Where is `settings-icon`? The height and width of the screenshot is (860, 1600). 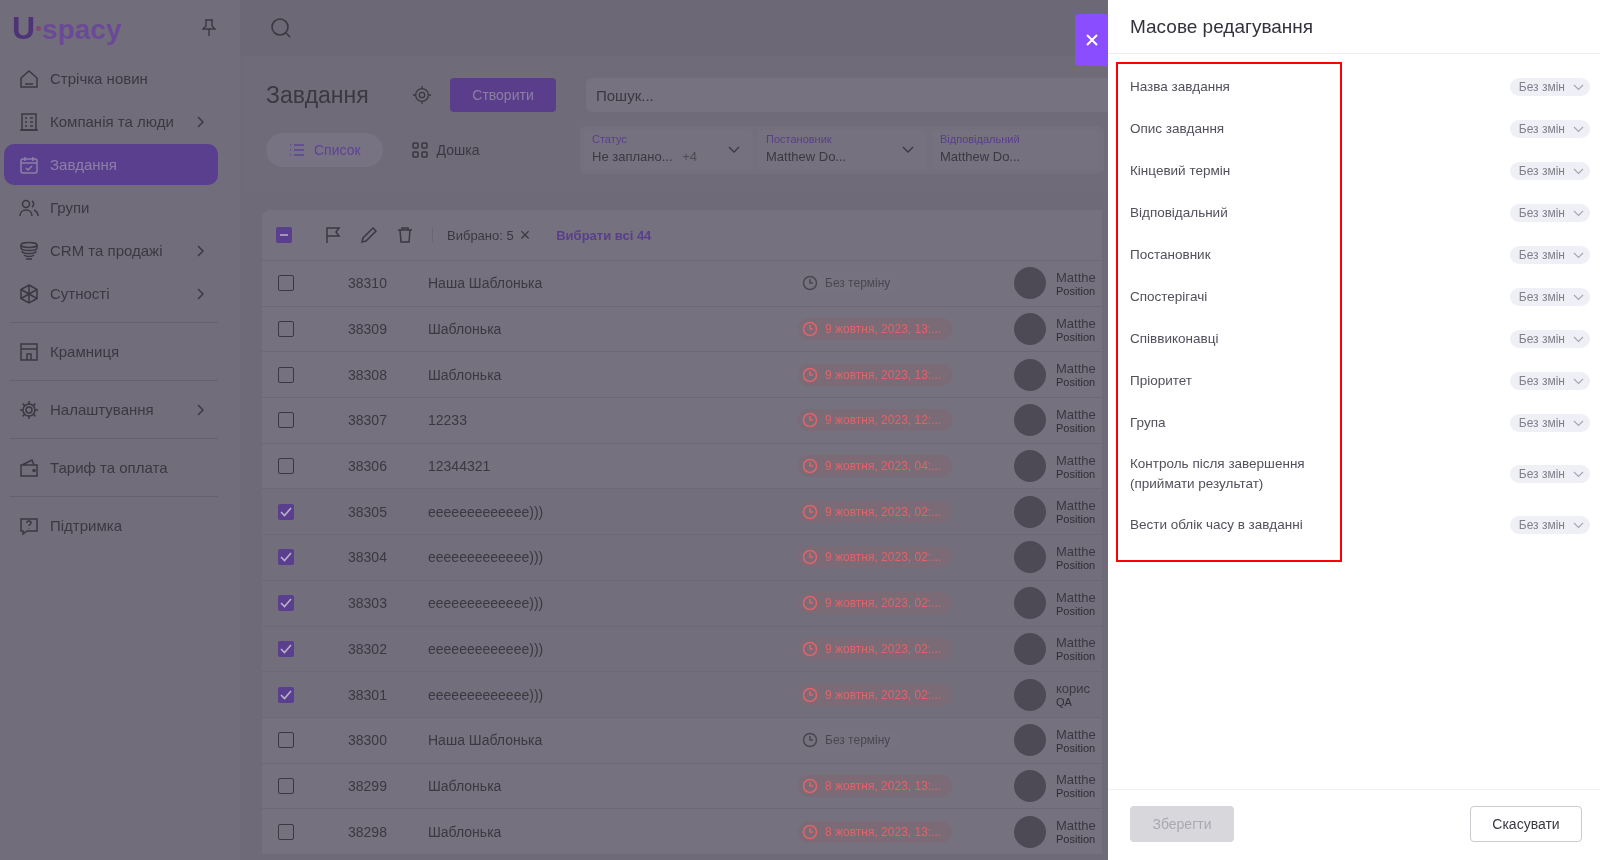 settings-icon is located at coordinates (422, 95).